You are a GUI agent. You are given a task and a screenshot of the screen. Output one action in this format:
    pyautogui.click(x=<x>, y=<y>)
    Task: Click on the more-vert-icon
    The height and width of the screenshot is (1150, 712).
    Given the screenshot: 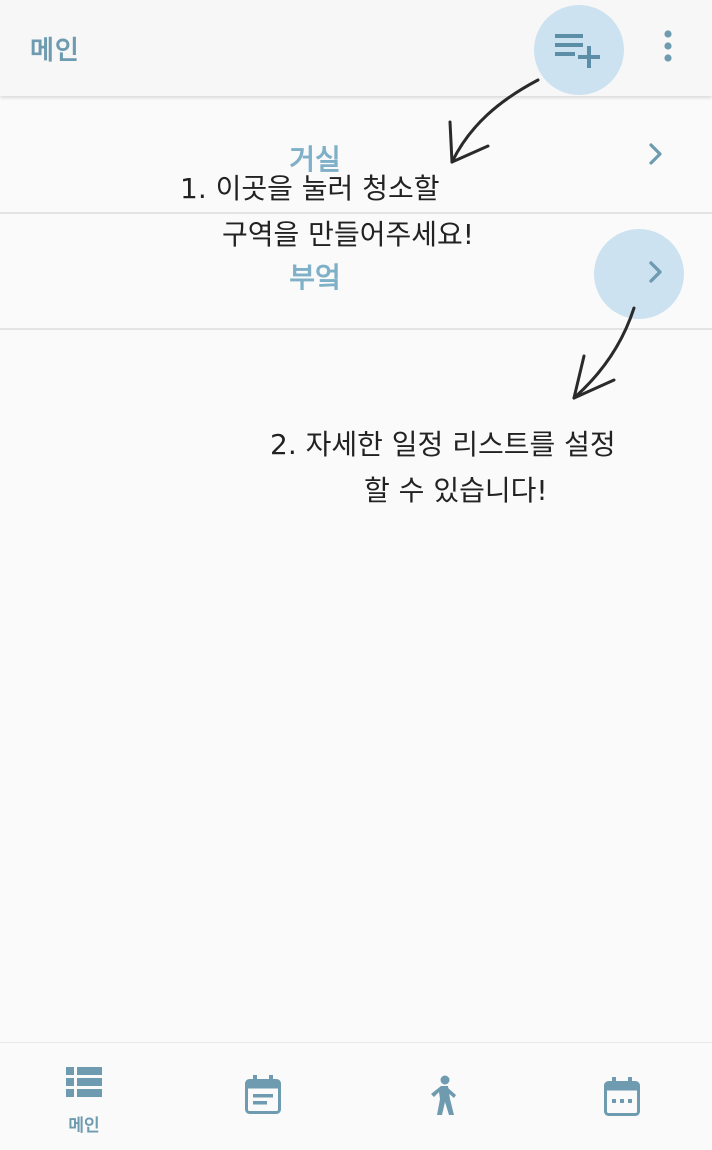 What is the action you would take?
    pyautogui.click(x=668, y=46)
    